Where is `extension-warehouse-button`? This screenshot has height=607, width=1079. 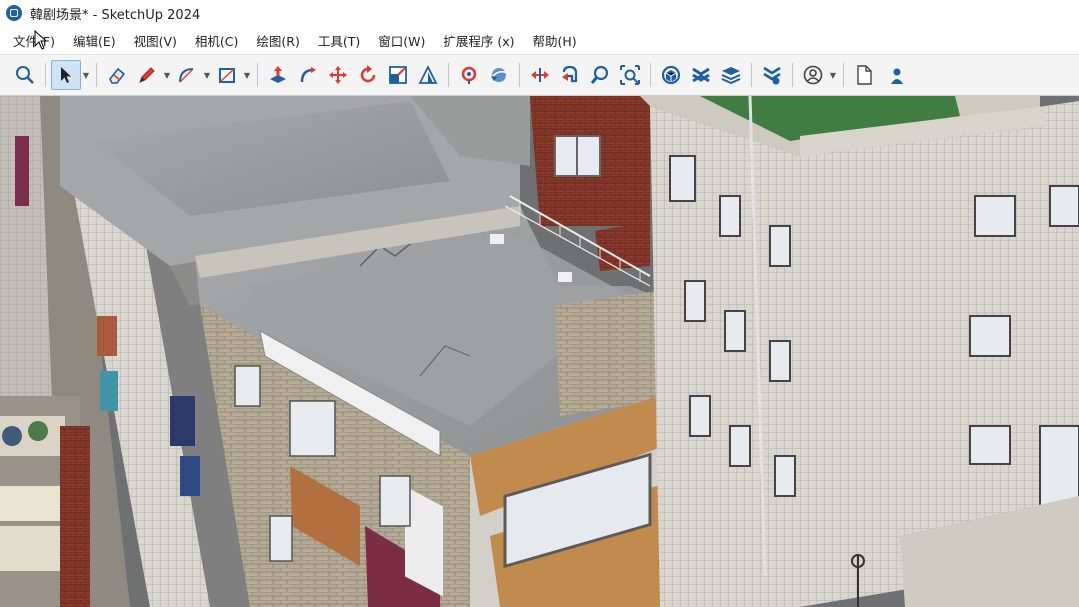 extension-warehouse-button is located at coordinates (701, 75).